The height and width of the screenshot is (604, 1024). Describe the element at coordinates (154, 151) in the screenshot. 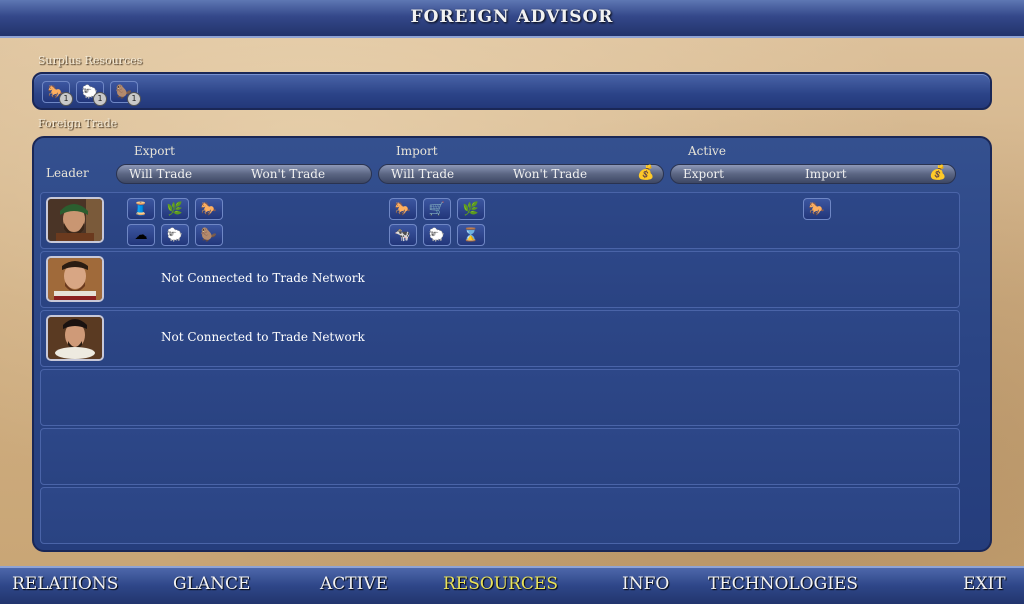

I see `export-header: Export` at that location.